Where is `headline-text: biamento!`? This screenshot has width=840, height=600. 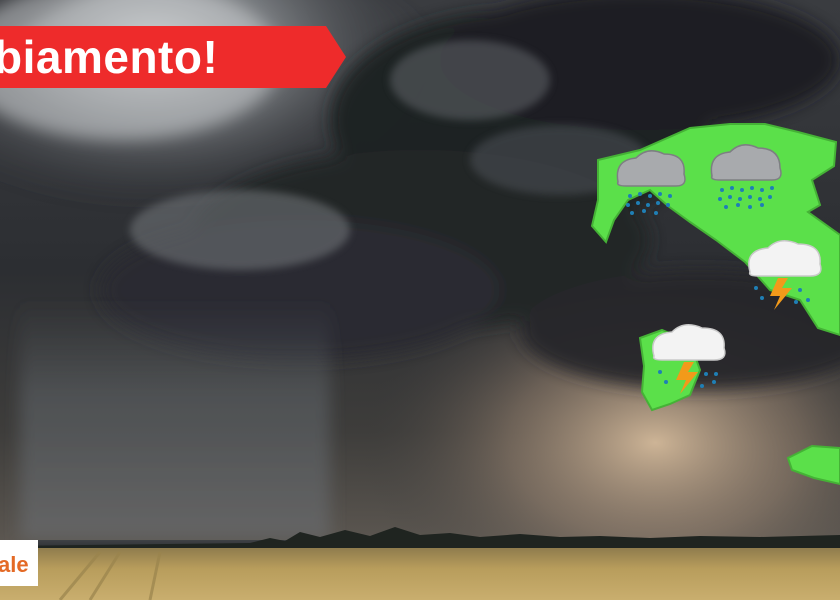
headline-text: biamento! is located at coordinates (109, 57).